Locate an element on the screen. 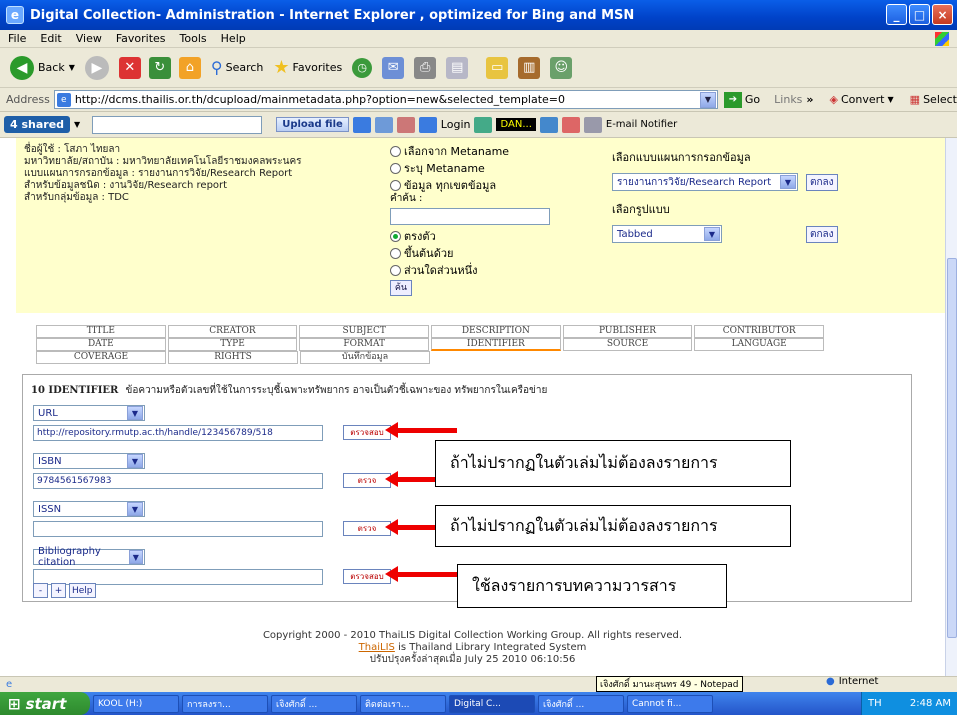 Image resolution: width=957 pixels, height=715 pixels. toolbar-green-icon is located at coordinates (483, 124).